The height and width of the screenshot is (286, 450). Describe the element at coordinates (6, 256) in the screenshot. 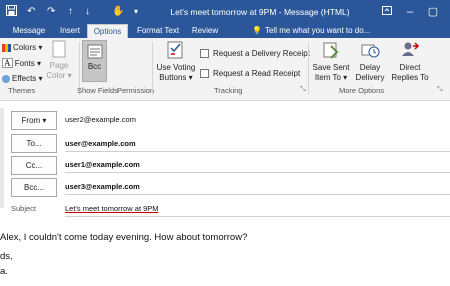

I see `body-line-2: ds,` at that location.